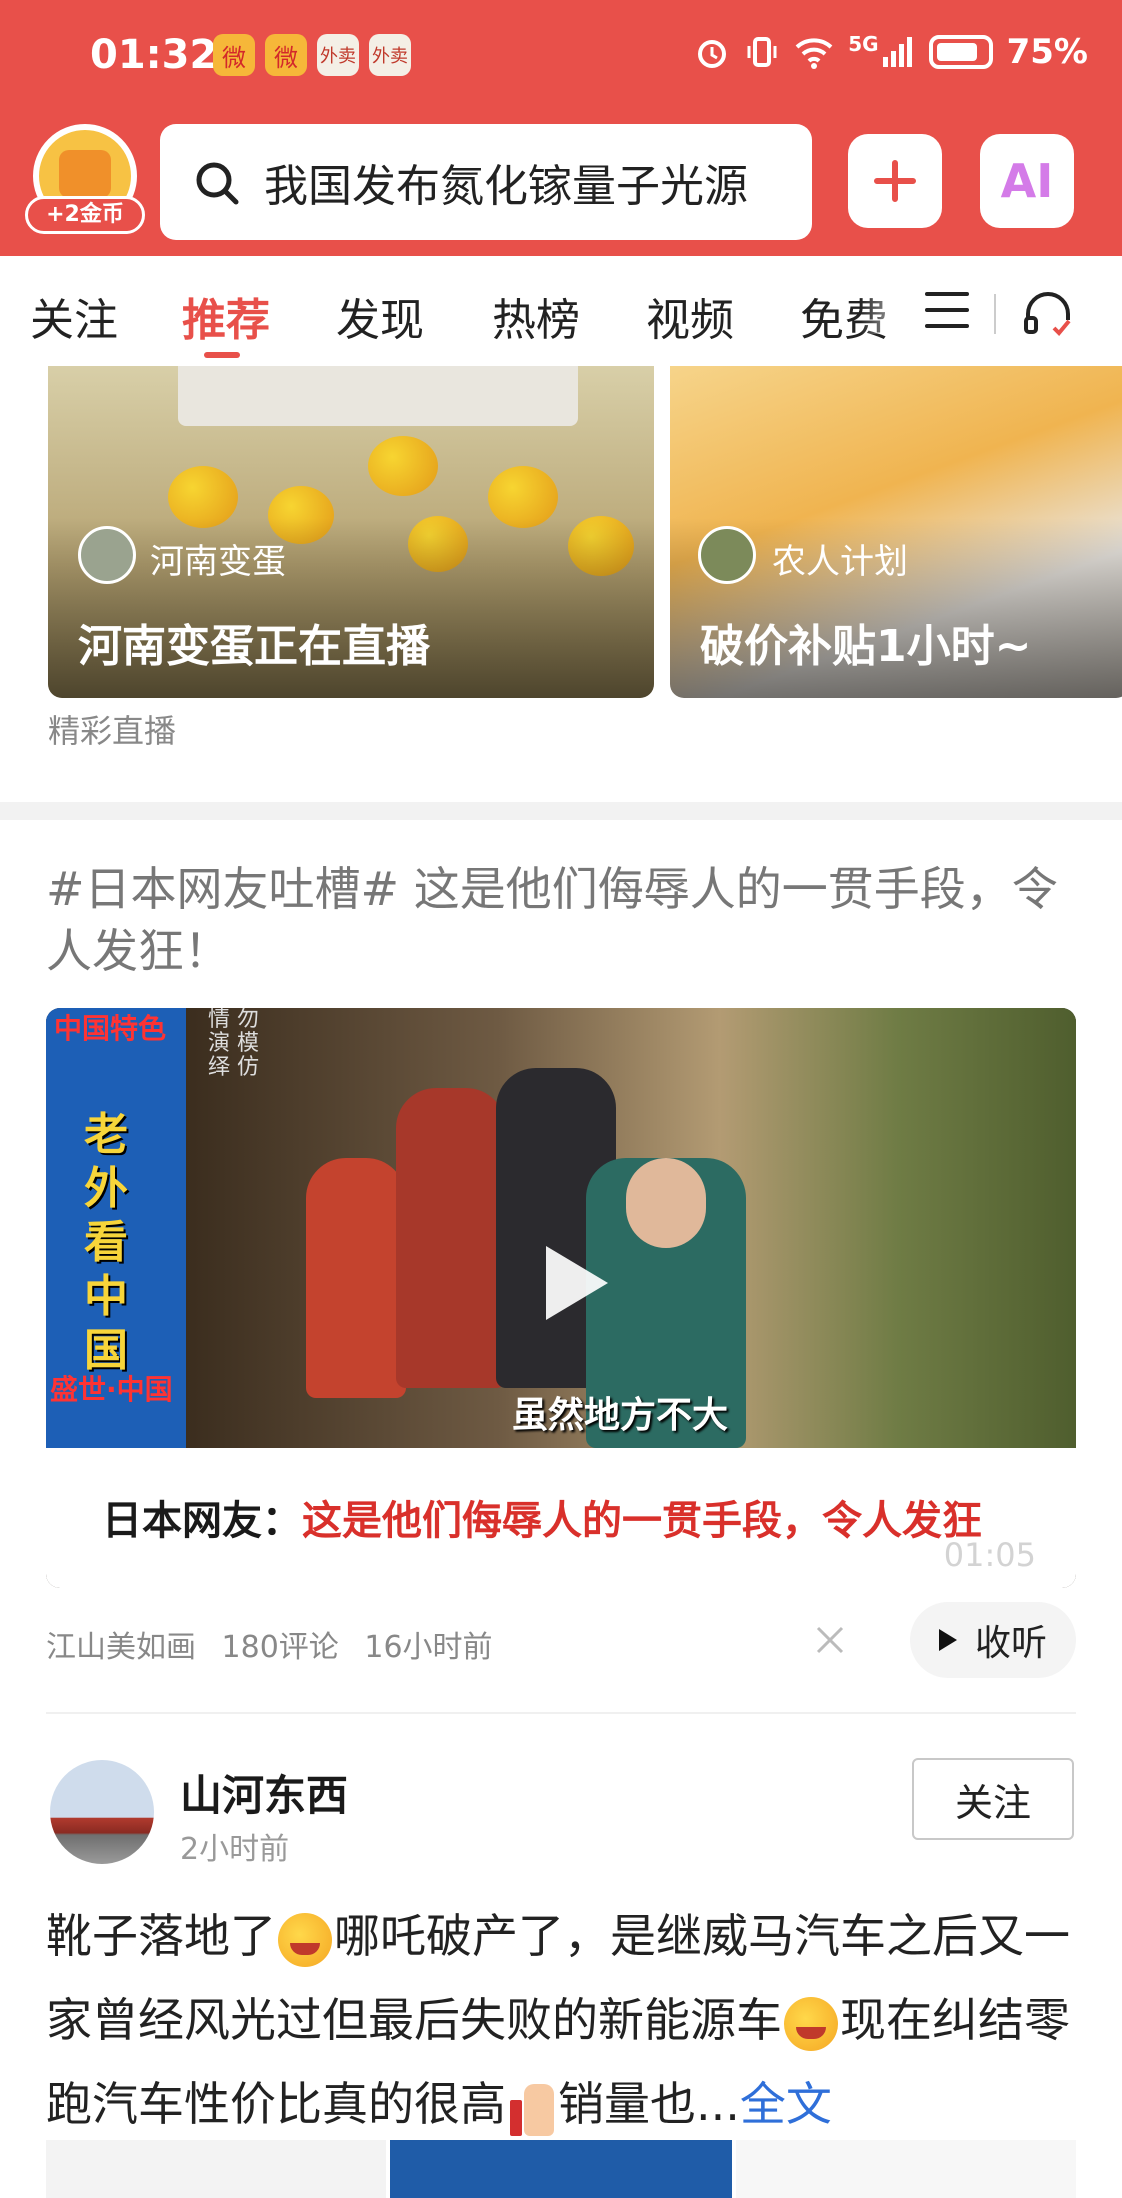 The image size is (1122, 2198). I want to click on video-note: 情 勿 演 模 绎 仿, so click(233, 1044).